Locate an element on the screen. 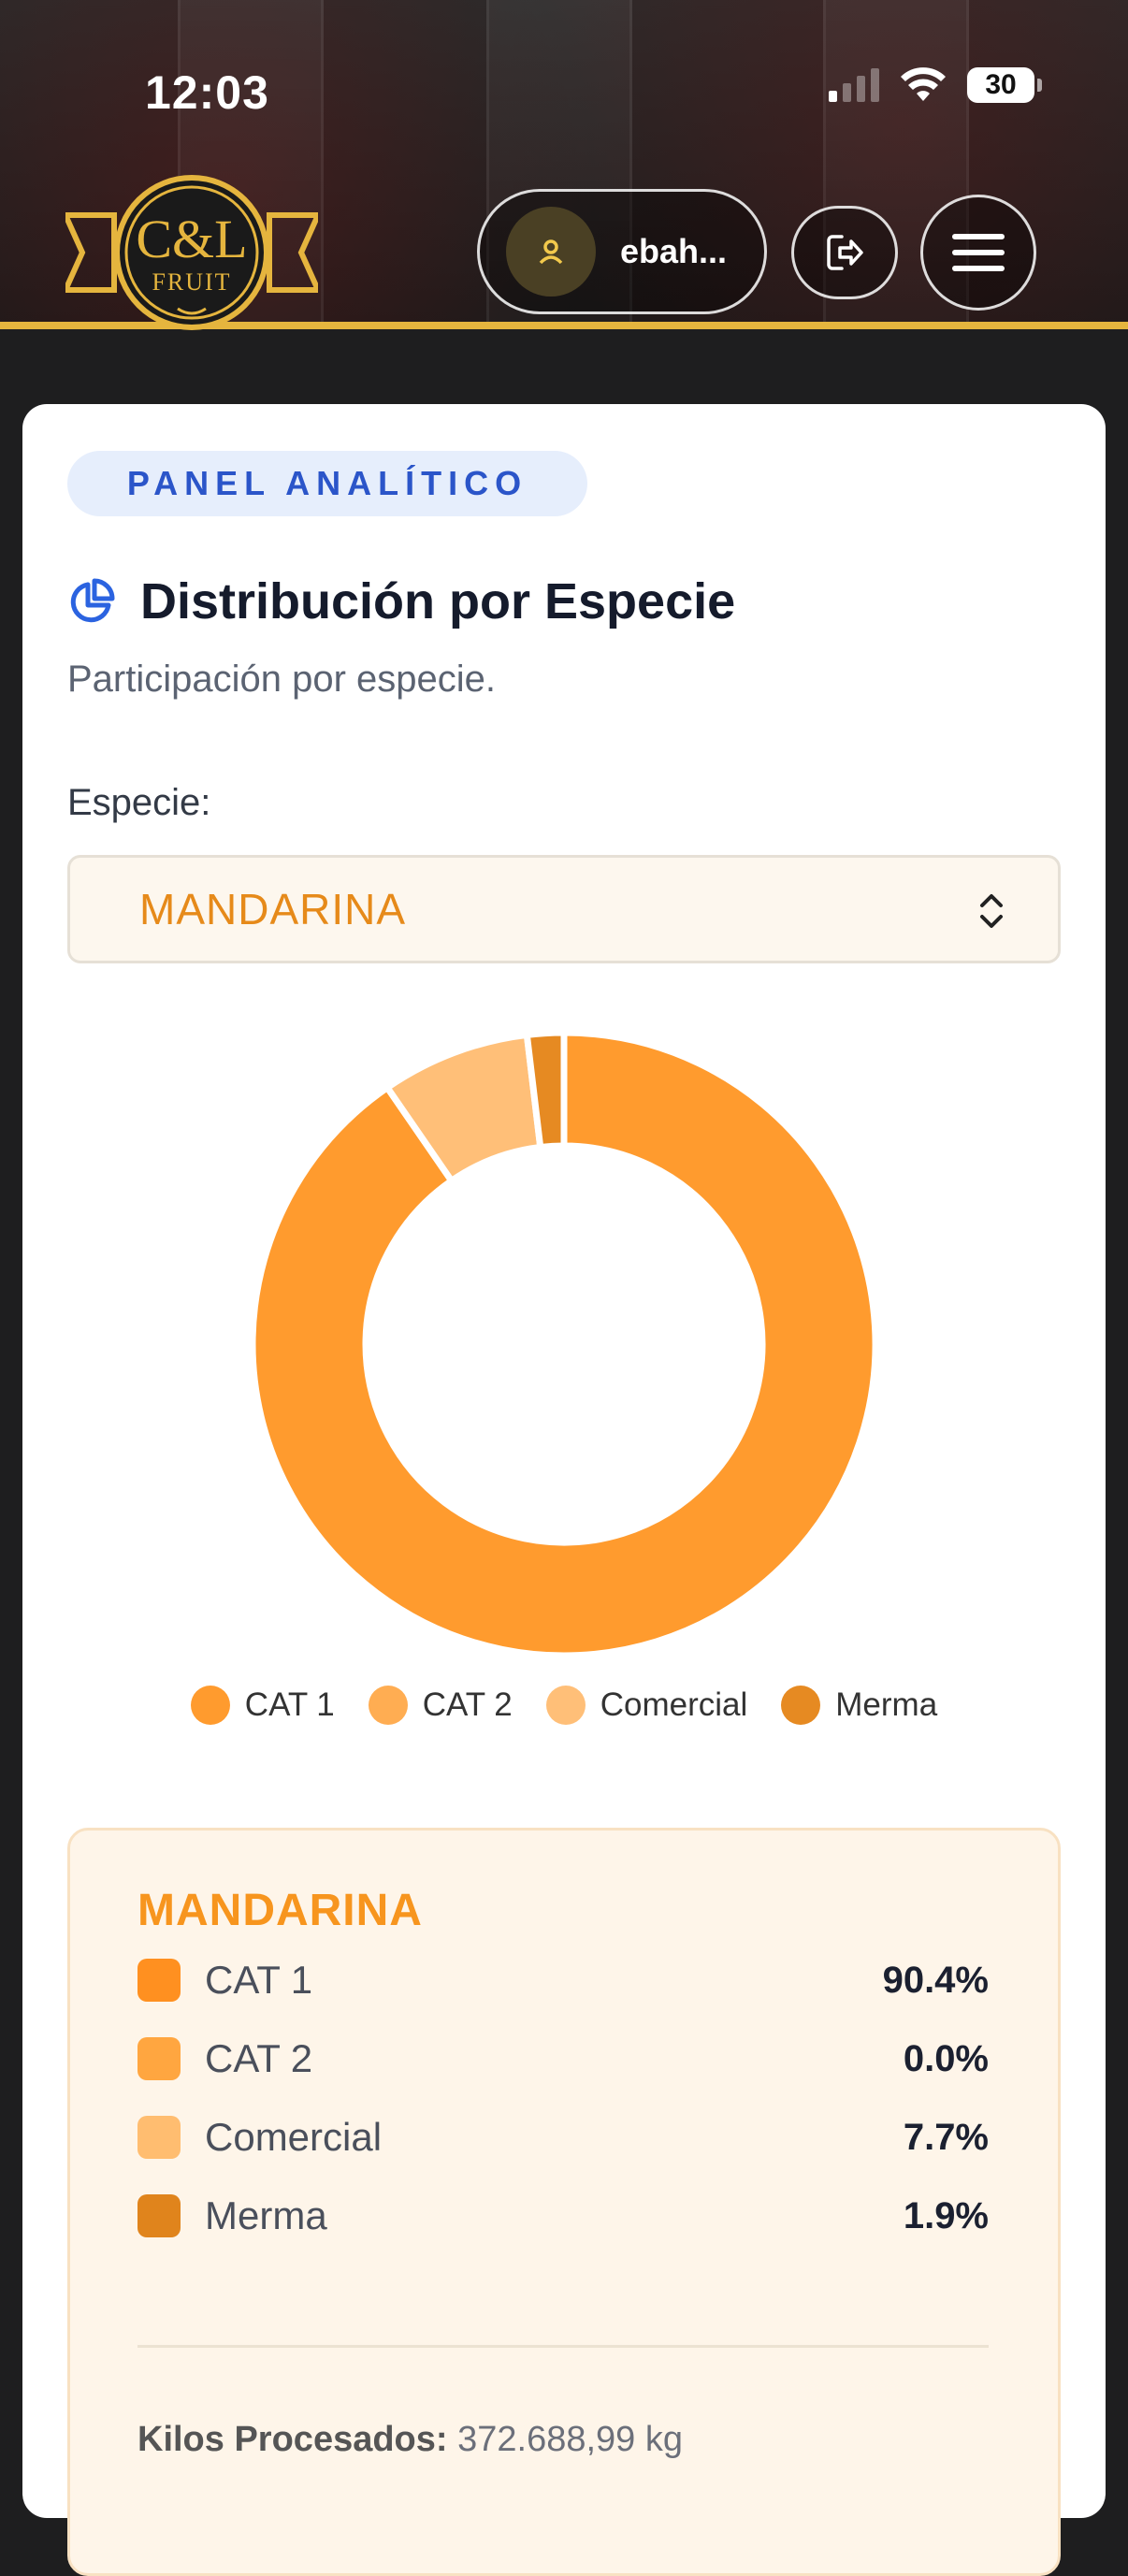 This screenshot has width=1128, height=2576. legend-item-cat-2: CAT 2 is located at coordinates (440, 1705).